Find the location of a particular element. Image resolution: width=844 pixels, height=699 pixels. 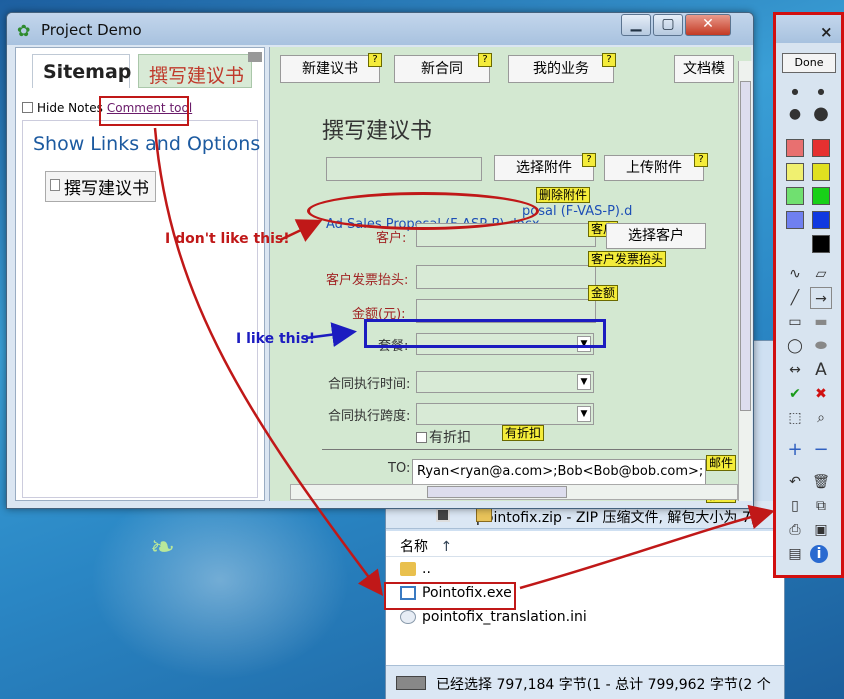

yellow-light-swatch is located at coordinates (795, 172).